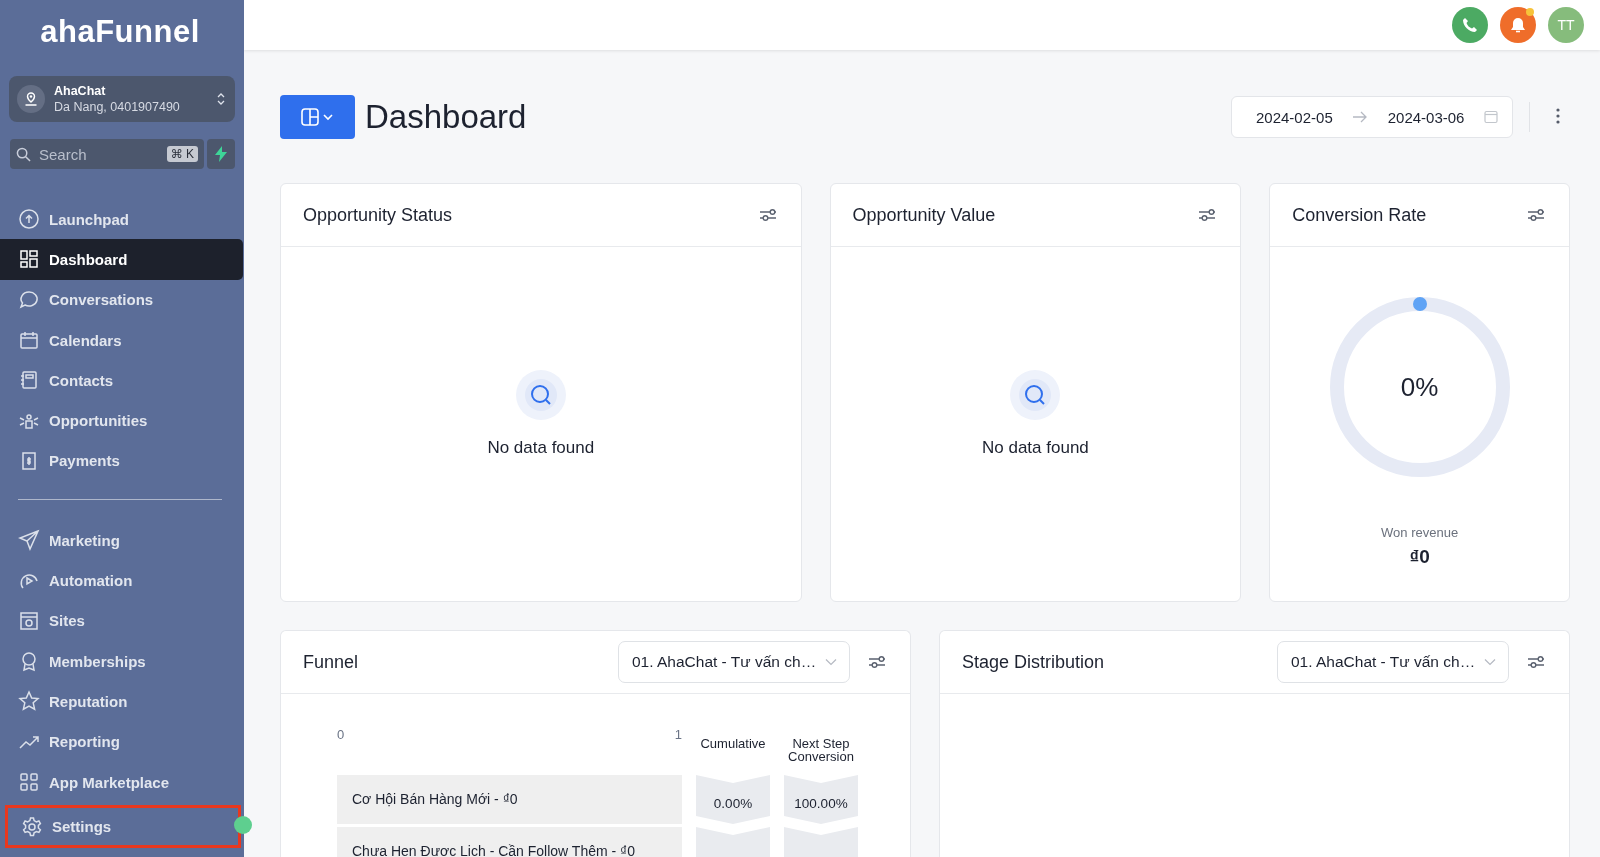 This screenshot has width=1600, height=857. I want to click on settings-icon, so click(32, 826).